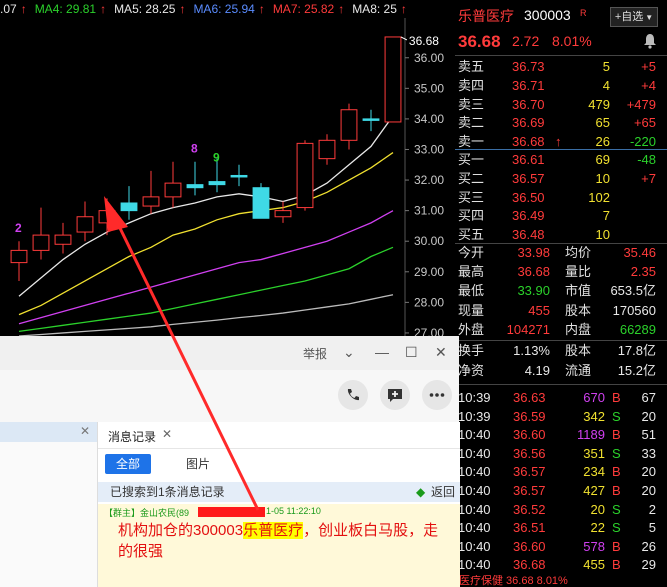 This screenshot has height=587, width=667. What do you see at coordinates (650, 41) in the screenshot?
I see `bell-icon` at bounding box center [650, 41].